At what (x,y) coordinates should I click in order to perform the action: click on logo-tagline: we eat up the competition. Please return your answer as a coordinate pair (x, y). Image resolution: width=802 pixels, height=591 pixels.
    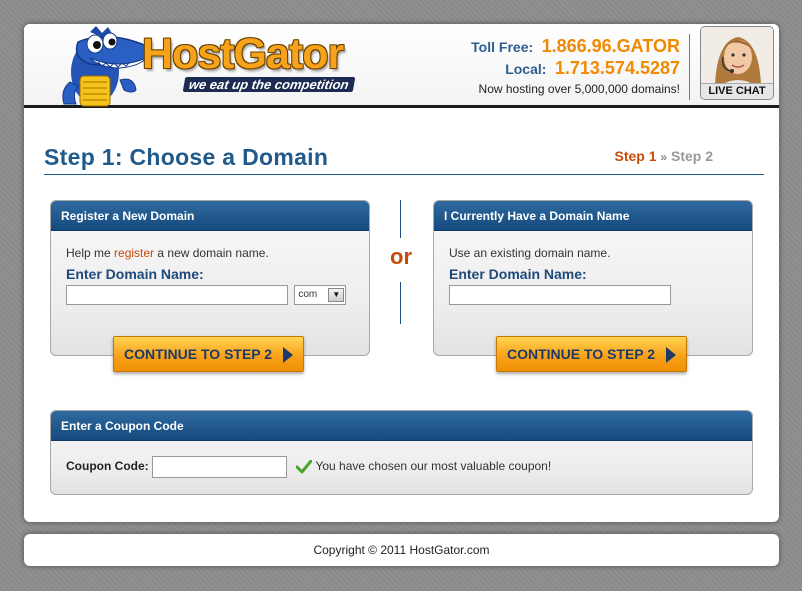
    Looking at the image, I should click on (268, 84).